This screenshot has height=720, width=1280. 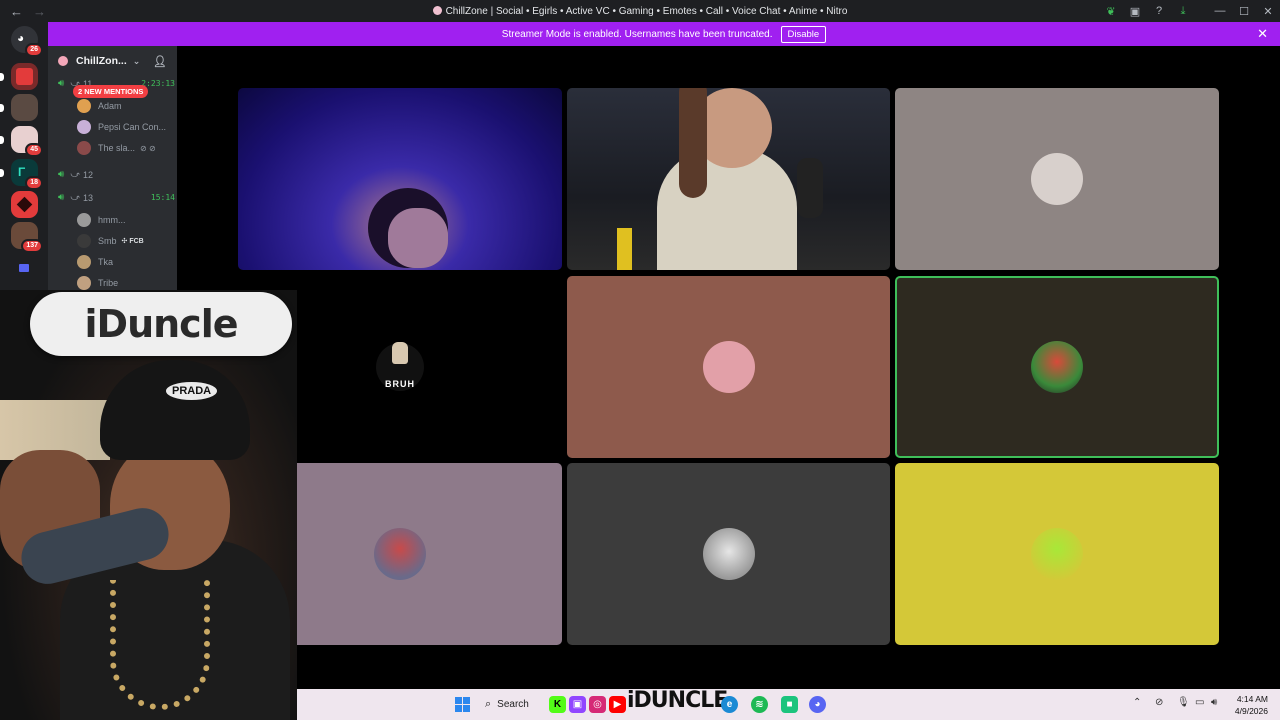 What do you see at coordinates (107, 241) in the screenshot?
I see `member-name: Smb` at bounding box center [107, 241].